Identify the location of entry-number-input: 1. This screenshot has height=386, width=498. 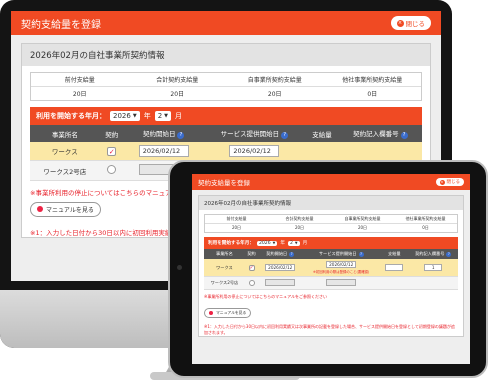
(433, 267).